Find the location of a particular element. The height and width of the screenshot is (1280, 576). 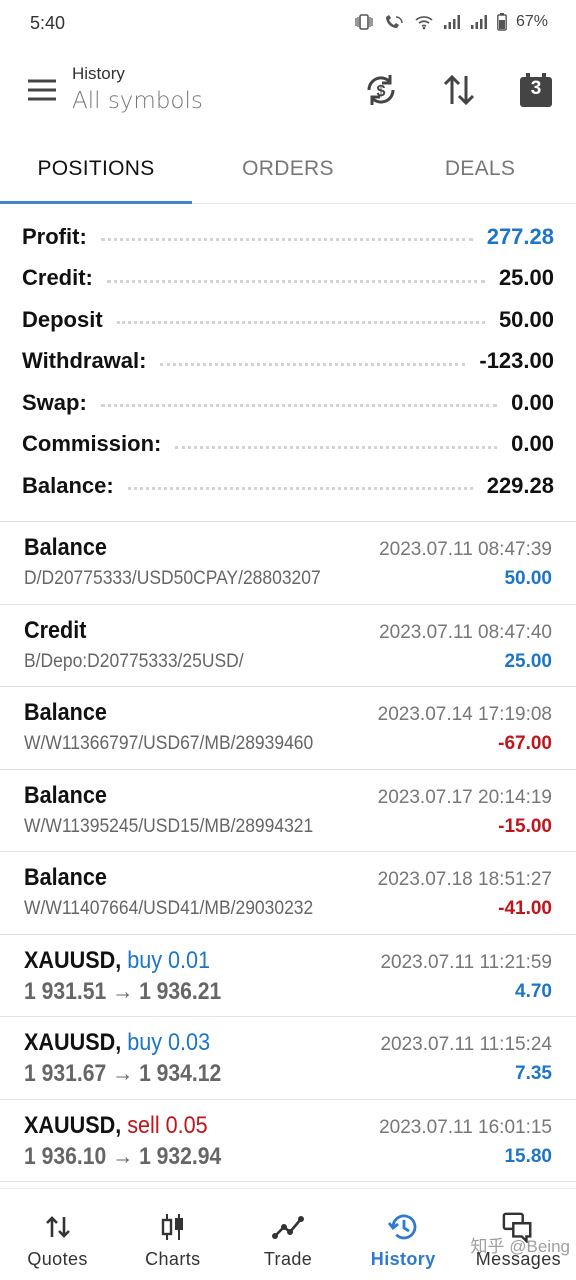

summary-label: Balance: is located at coordinates (68, 485).